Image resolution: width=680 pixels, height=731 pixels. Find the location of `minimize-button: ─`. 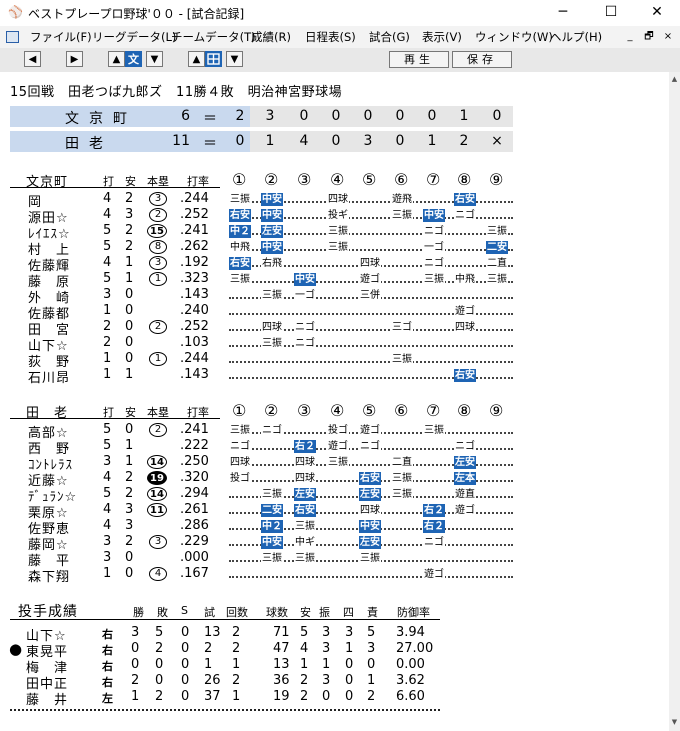

minimize-button: ─ is located at coordinates (563, 12).